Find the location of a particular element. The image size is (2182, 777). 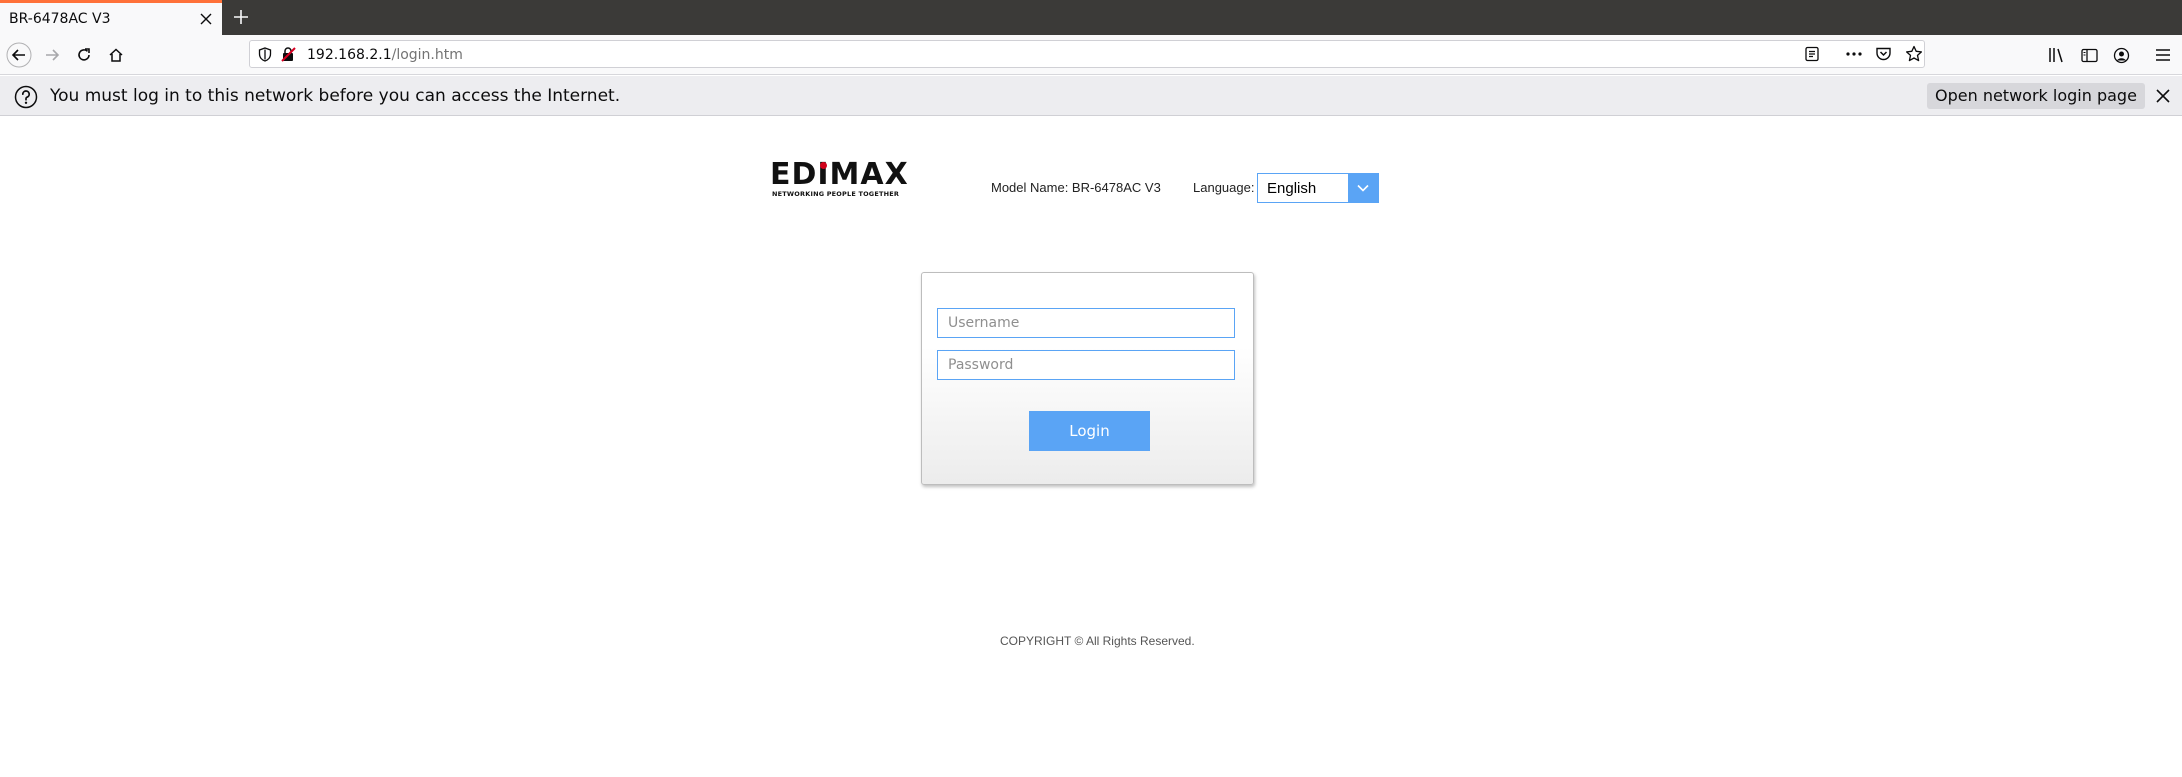

close-notification-icon is located at coordinates (2163, 97).